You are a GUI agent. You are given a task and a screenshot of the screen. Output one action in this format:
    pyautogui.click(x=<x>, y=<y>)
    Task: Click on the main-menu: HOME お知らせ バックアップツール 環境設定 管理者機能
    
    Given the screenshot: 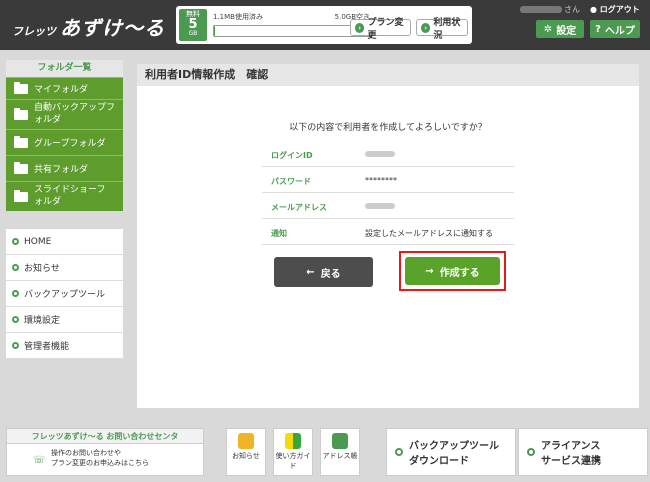 What is the action you would take?
    pyautogui.click(x=64, y=294)
    